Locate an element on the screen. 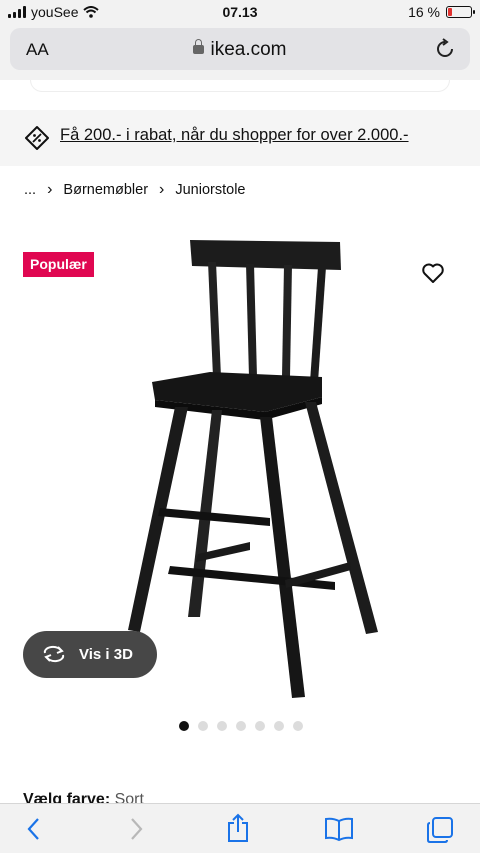  url-text: ikea.com is located at coordinates (248, 49).